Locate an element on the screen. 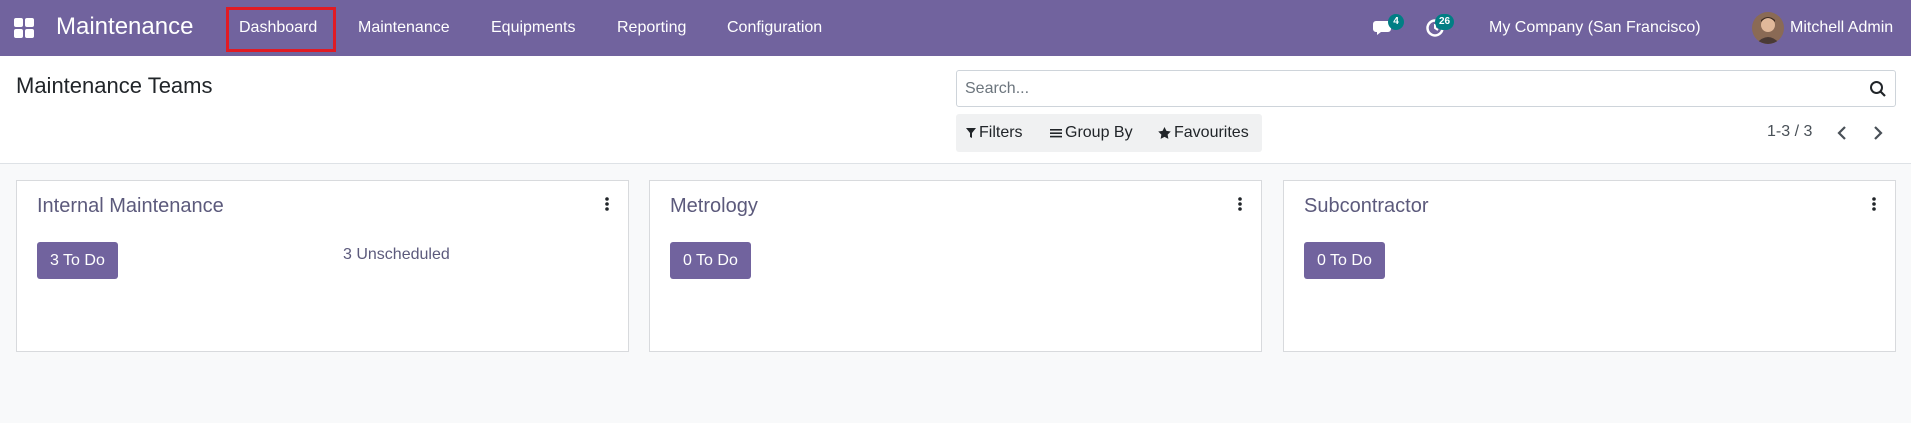 The height and width of the screenshot is (423, 1911). group-by-label: Group By is located at coordinates (1099, 132).